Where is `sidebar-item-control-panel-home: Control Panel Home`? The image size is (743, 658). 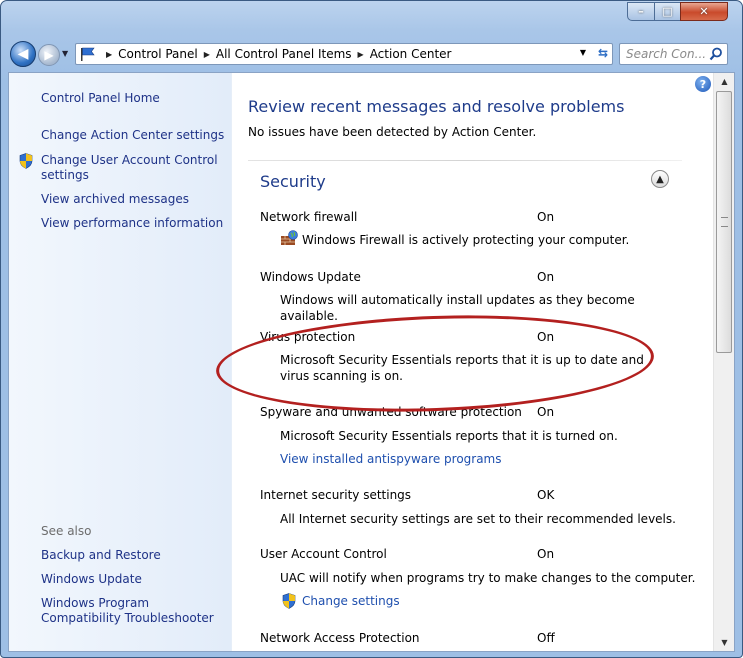 sidebar-item-control-panel-home: Control Panel Home is located at coordinates (100, 98).